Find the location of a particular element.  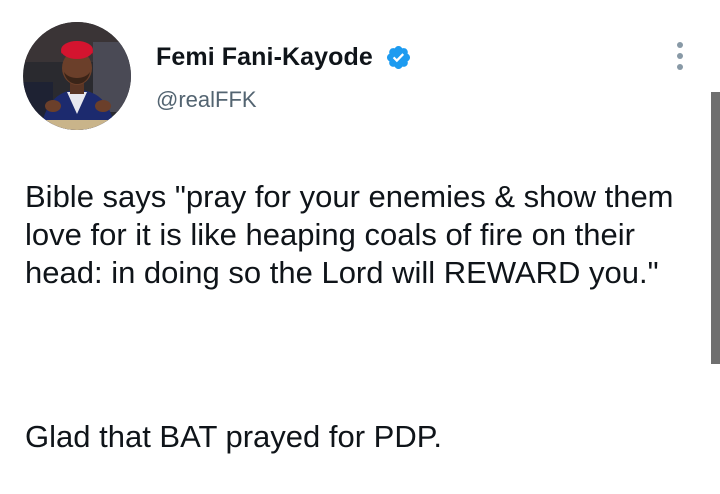

username-handle: @realFFK is located at coordinates (206, 100).